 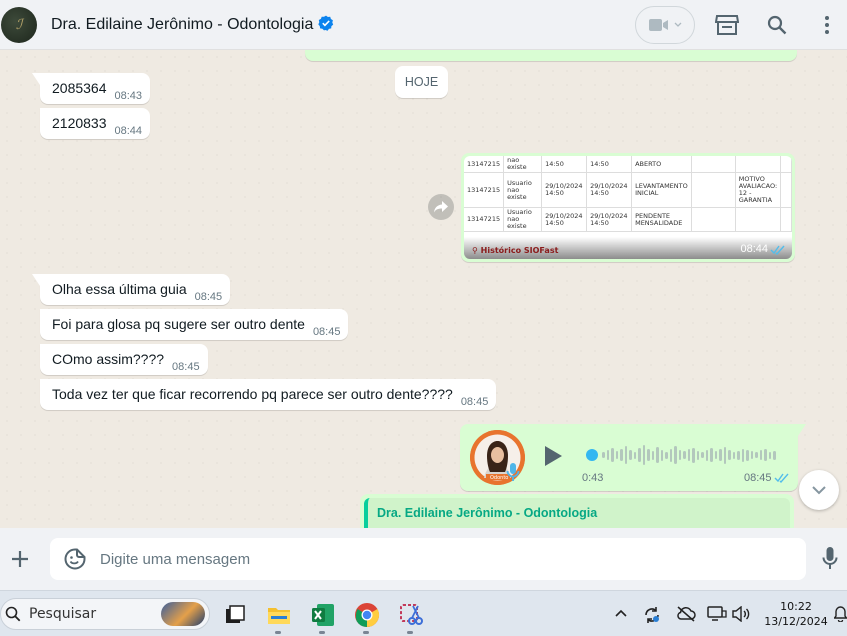 What do you see at coordinates (131, 289) in the screenshot?
I see `incoming-message: Olha essa última guia 08:45` at bounding box center [131, 289].